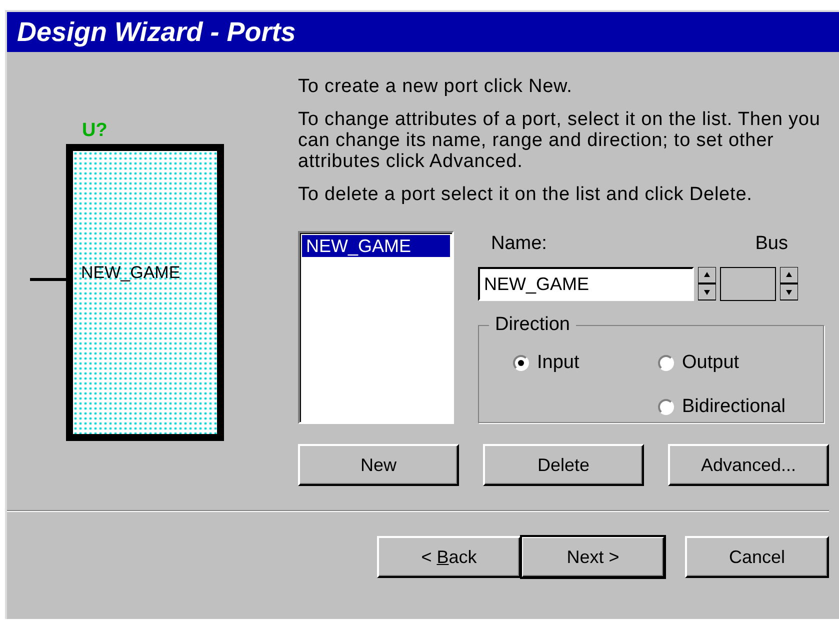  What do you see at coordinates (519, 244) in the screenshot?
I see `name-label: Name:` at bounding box center [519, 244].